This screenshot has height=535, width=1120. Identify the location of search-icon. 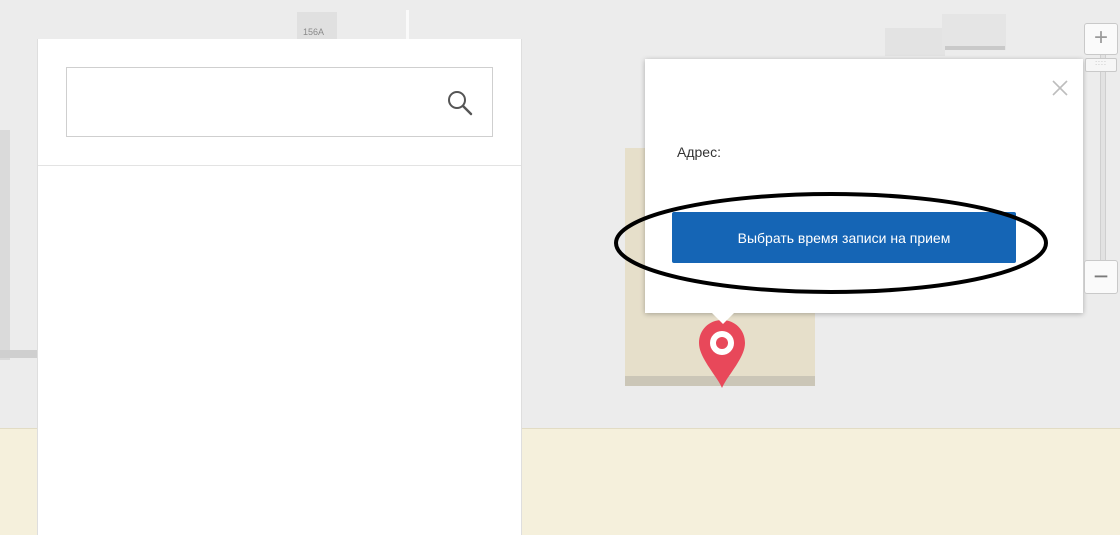
(460, 103).